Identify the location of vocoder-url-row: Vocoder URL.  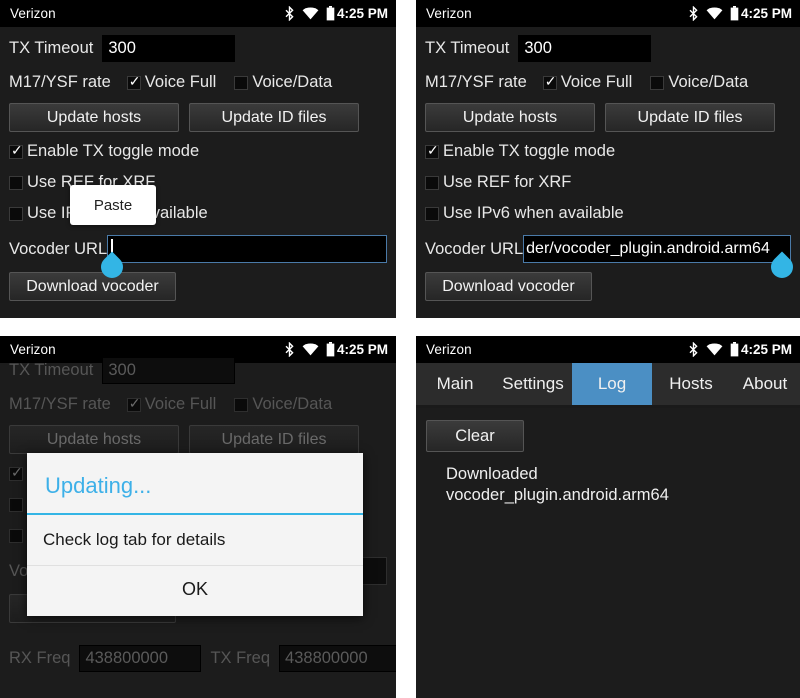
(198, 249).